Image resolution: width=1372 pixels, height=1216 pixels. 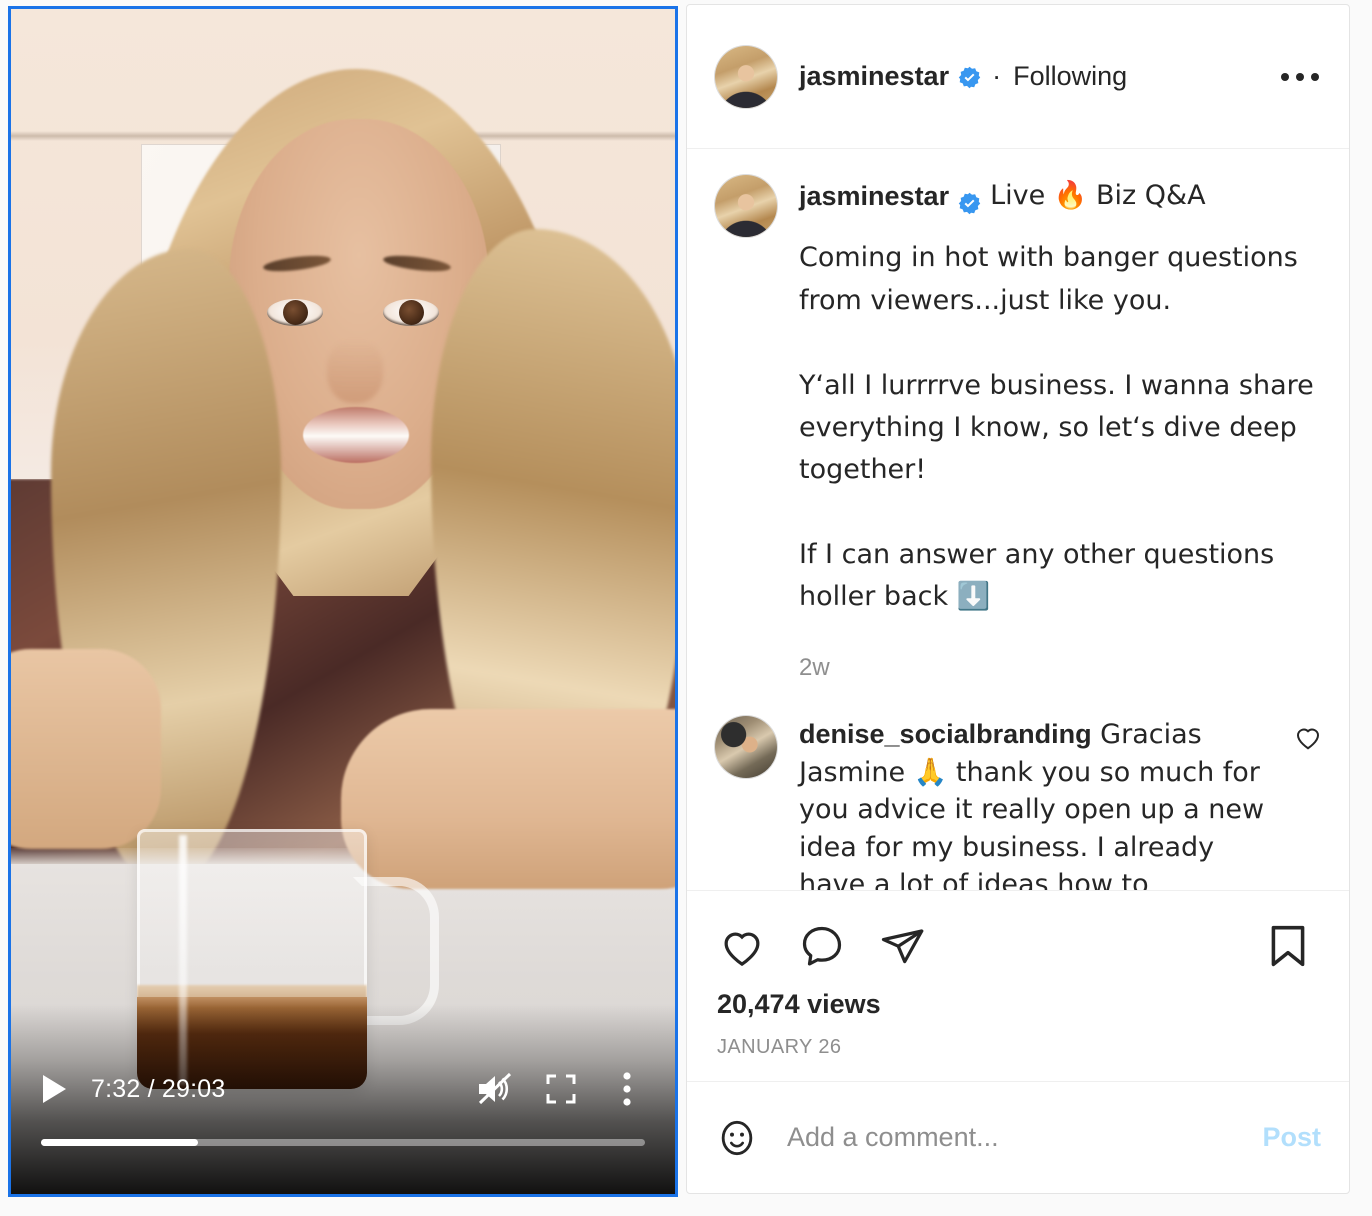 What do you see at coordinates (183, 960) in the screenshot?
I see `video-still-mug-highlight` at bounding box center [183, 960].